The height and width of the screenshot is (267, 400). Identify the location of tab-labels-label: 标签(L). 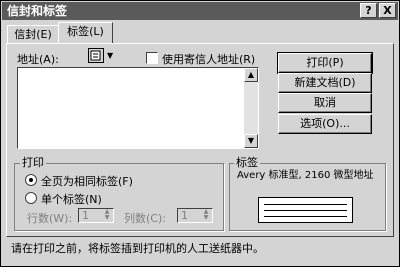
(85, 31).